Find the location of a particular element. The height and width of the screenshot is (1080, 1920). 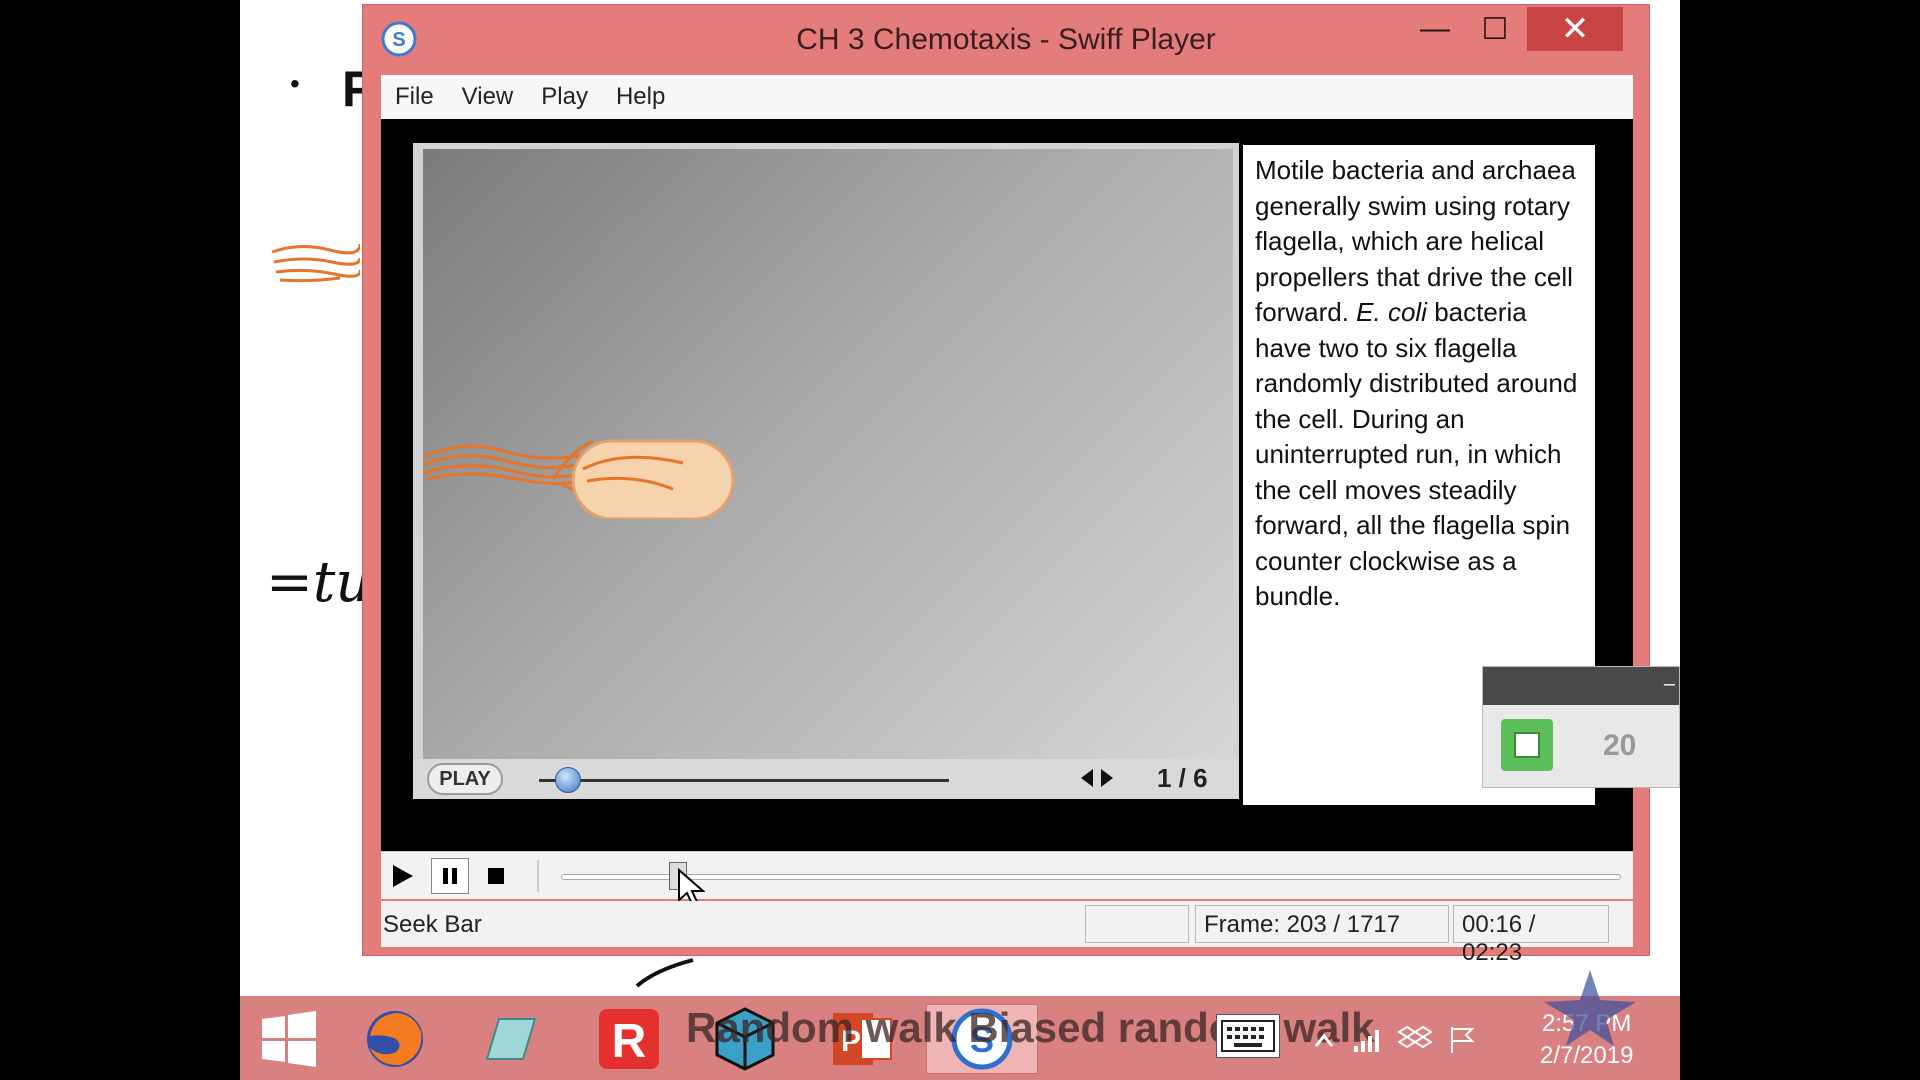

windows-logo-icon is located at coordinates (289, 1039).